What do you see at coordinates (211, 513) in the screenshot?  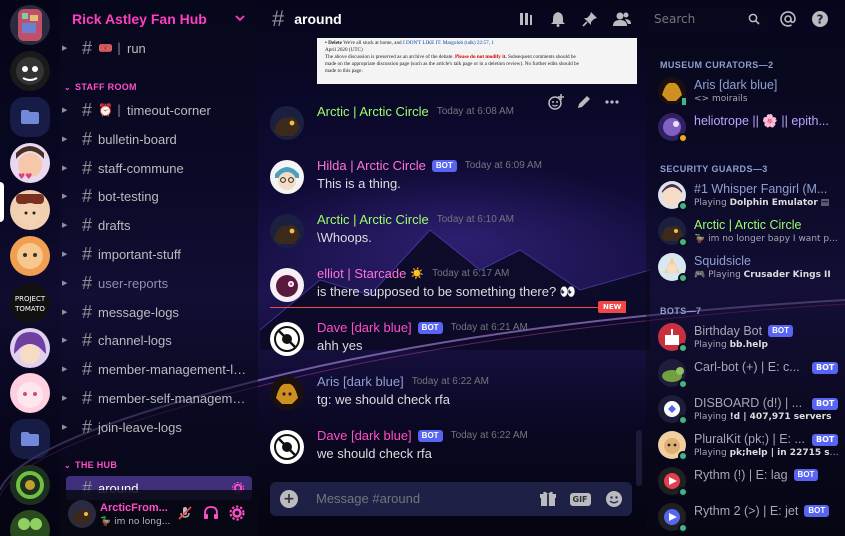 I see `deafen-button` at bounding box center [211, 513].